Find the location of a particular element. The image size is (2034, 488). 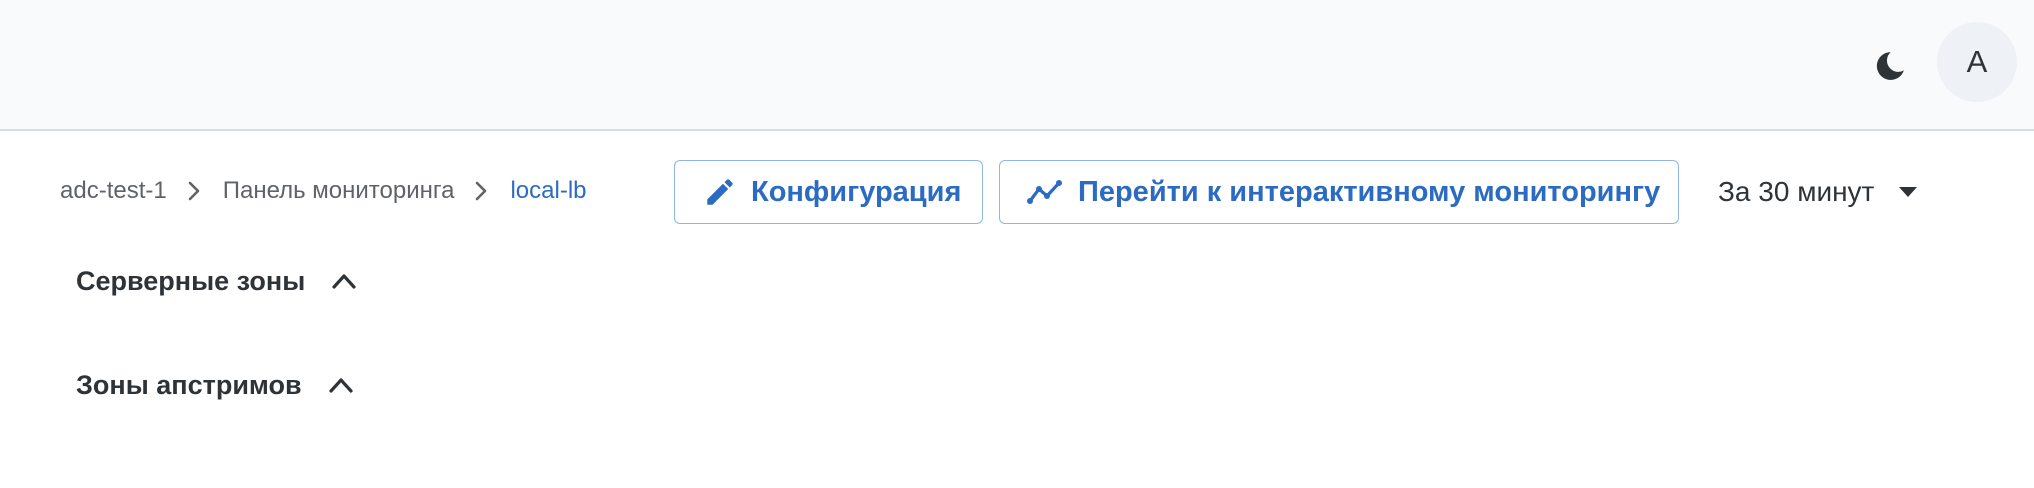

interactive-monitoring-button: Перейти к интерактивному мониторингу is located at coordinates (1339, 192).